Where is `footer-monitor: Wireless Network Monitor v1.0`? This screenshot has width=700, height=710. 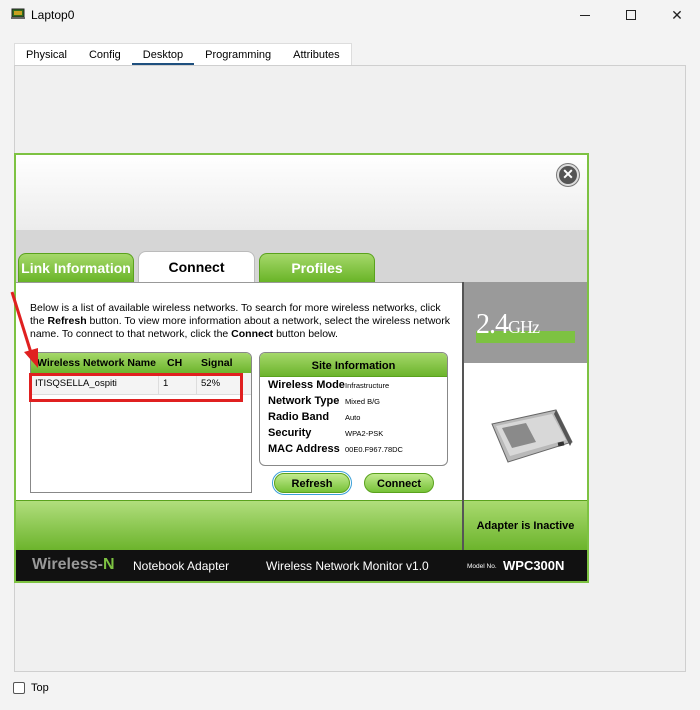 footer-monitor: Wireless Network Monitor v1.0 is located at coordinates (347, 566).